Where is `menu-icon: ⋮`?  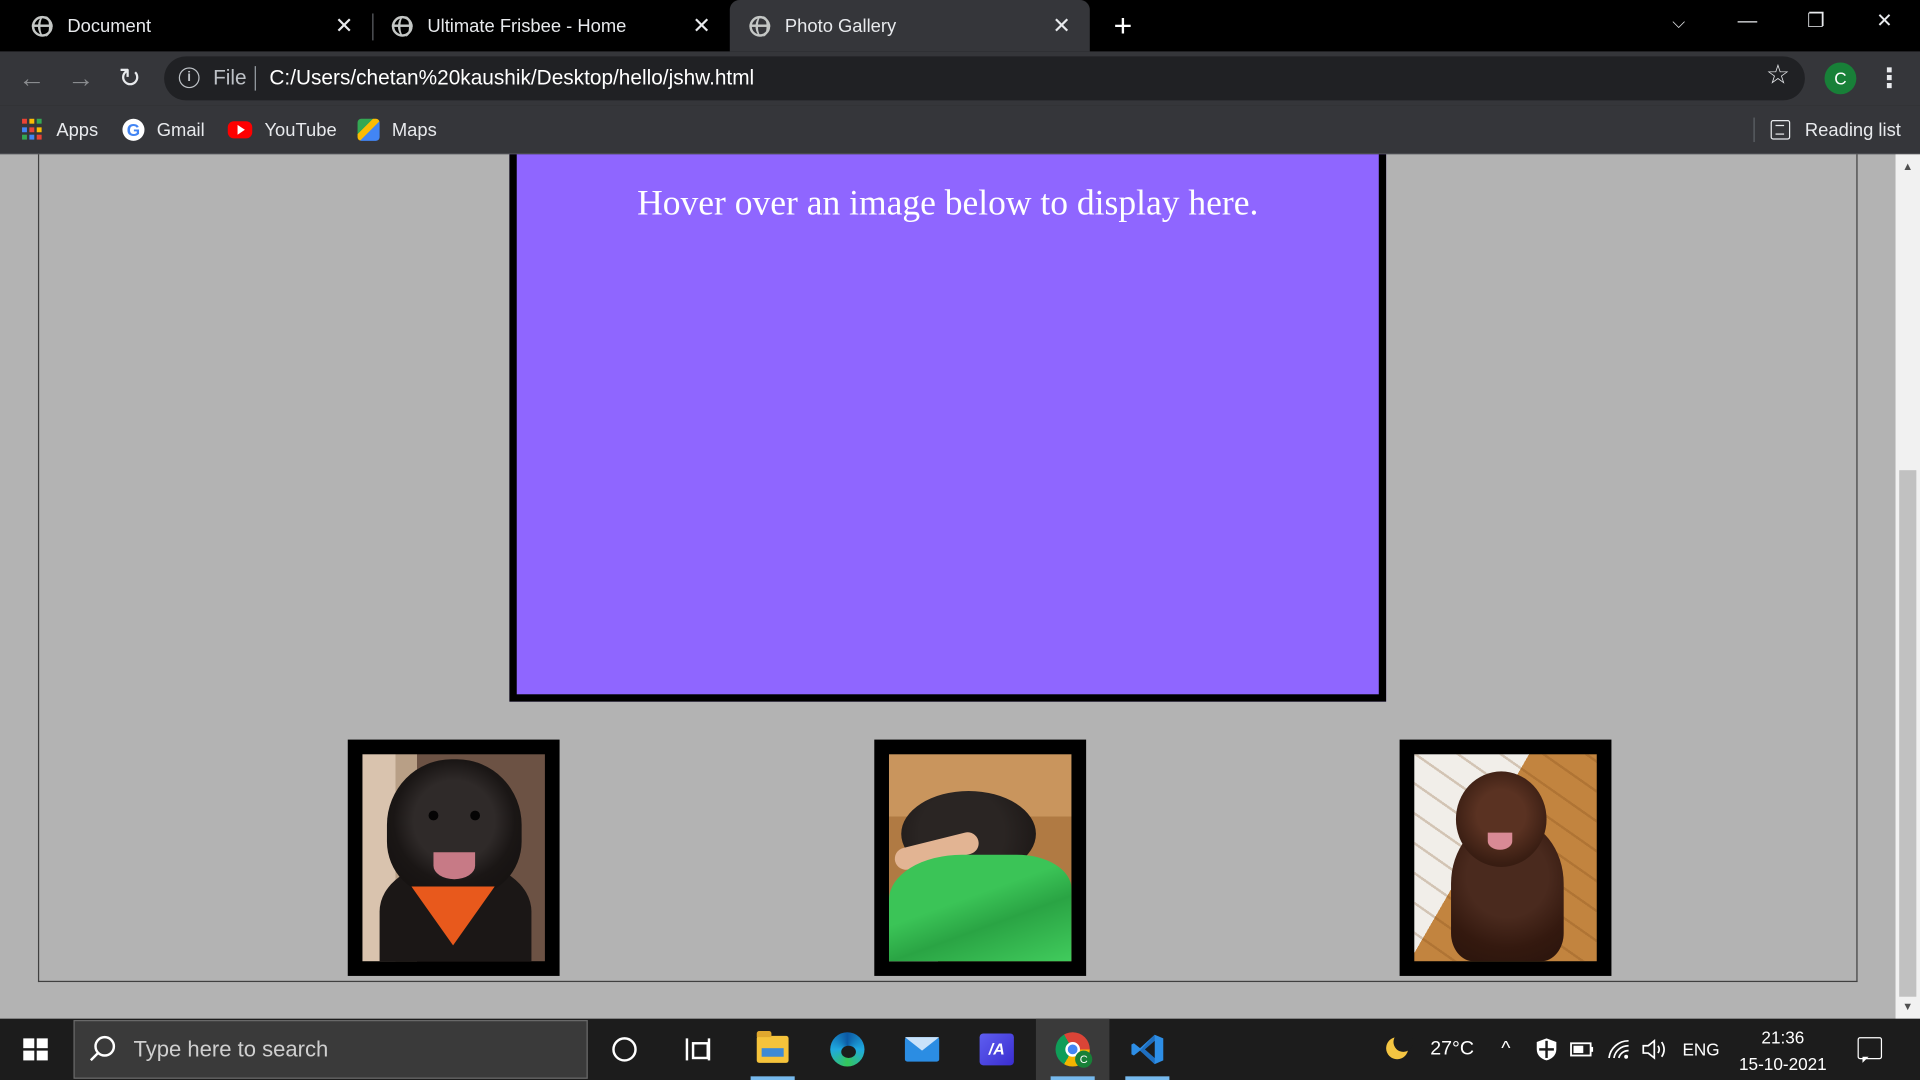 menu-icon: ⋮ is located at coordinates (1889, 78).